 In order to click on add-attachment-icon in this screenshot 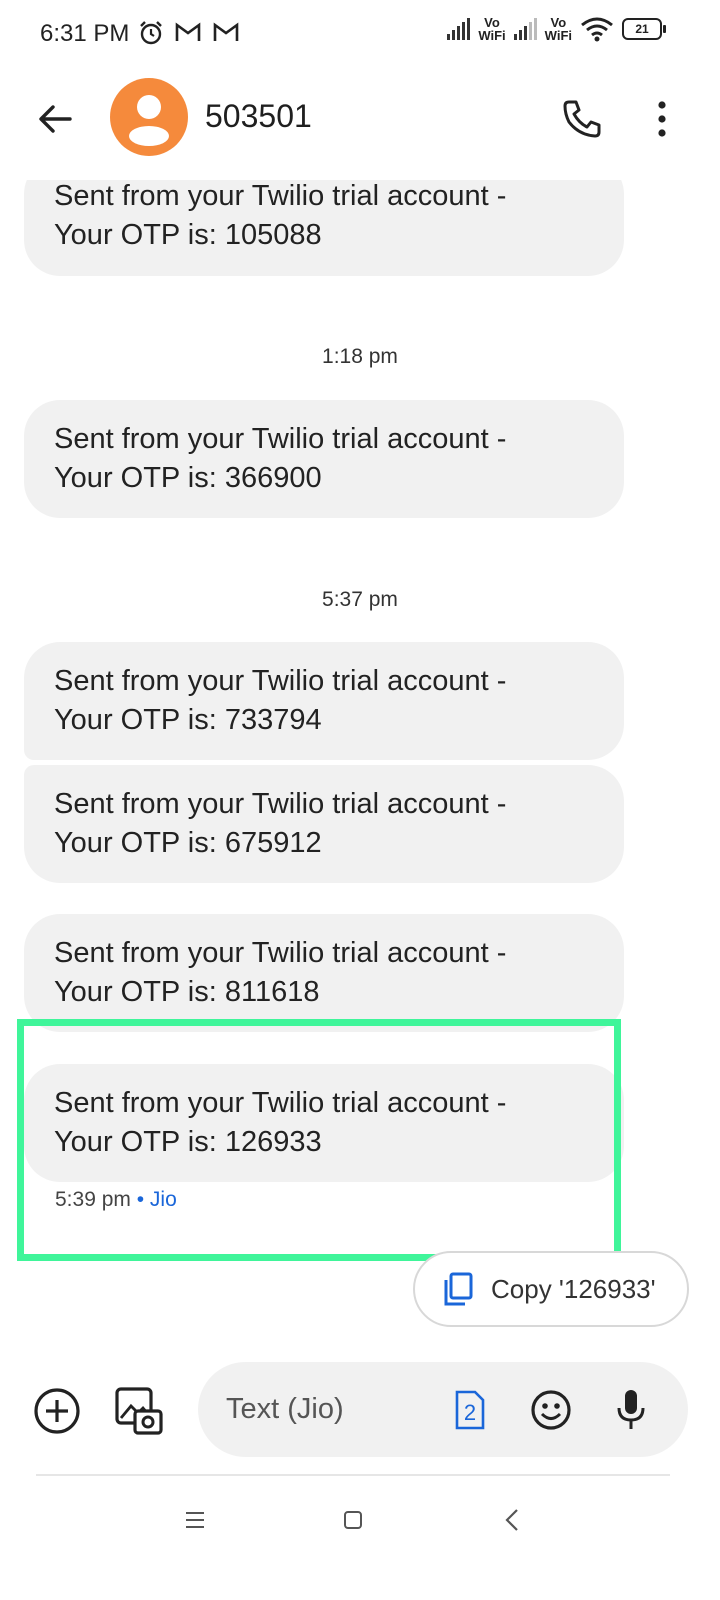, I will do `click(57, 1411)`.